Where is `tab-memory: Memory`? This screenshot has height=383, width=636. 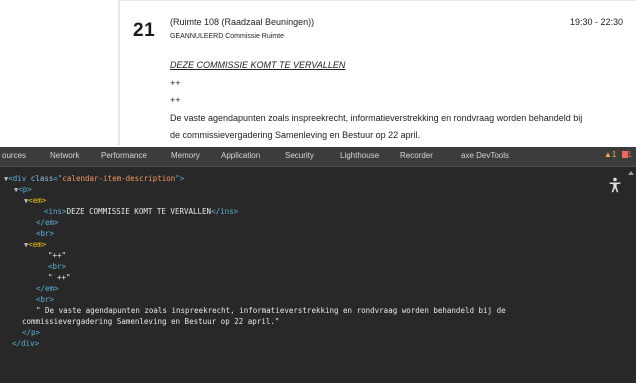
tab-memory: Memory is located at coordinates (185, 155).